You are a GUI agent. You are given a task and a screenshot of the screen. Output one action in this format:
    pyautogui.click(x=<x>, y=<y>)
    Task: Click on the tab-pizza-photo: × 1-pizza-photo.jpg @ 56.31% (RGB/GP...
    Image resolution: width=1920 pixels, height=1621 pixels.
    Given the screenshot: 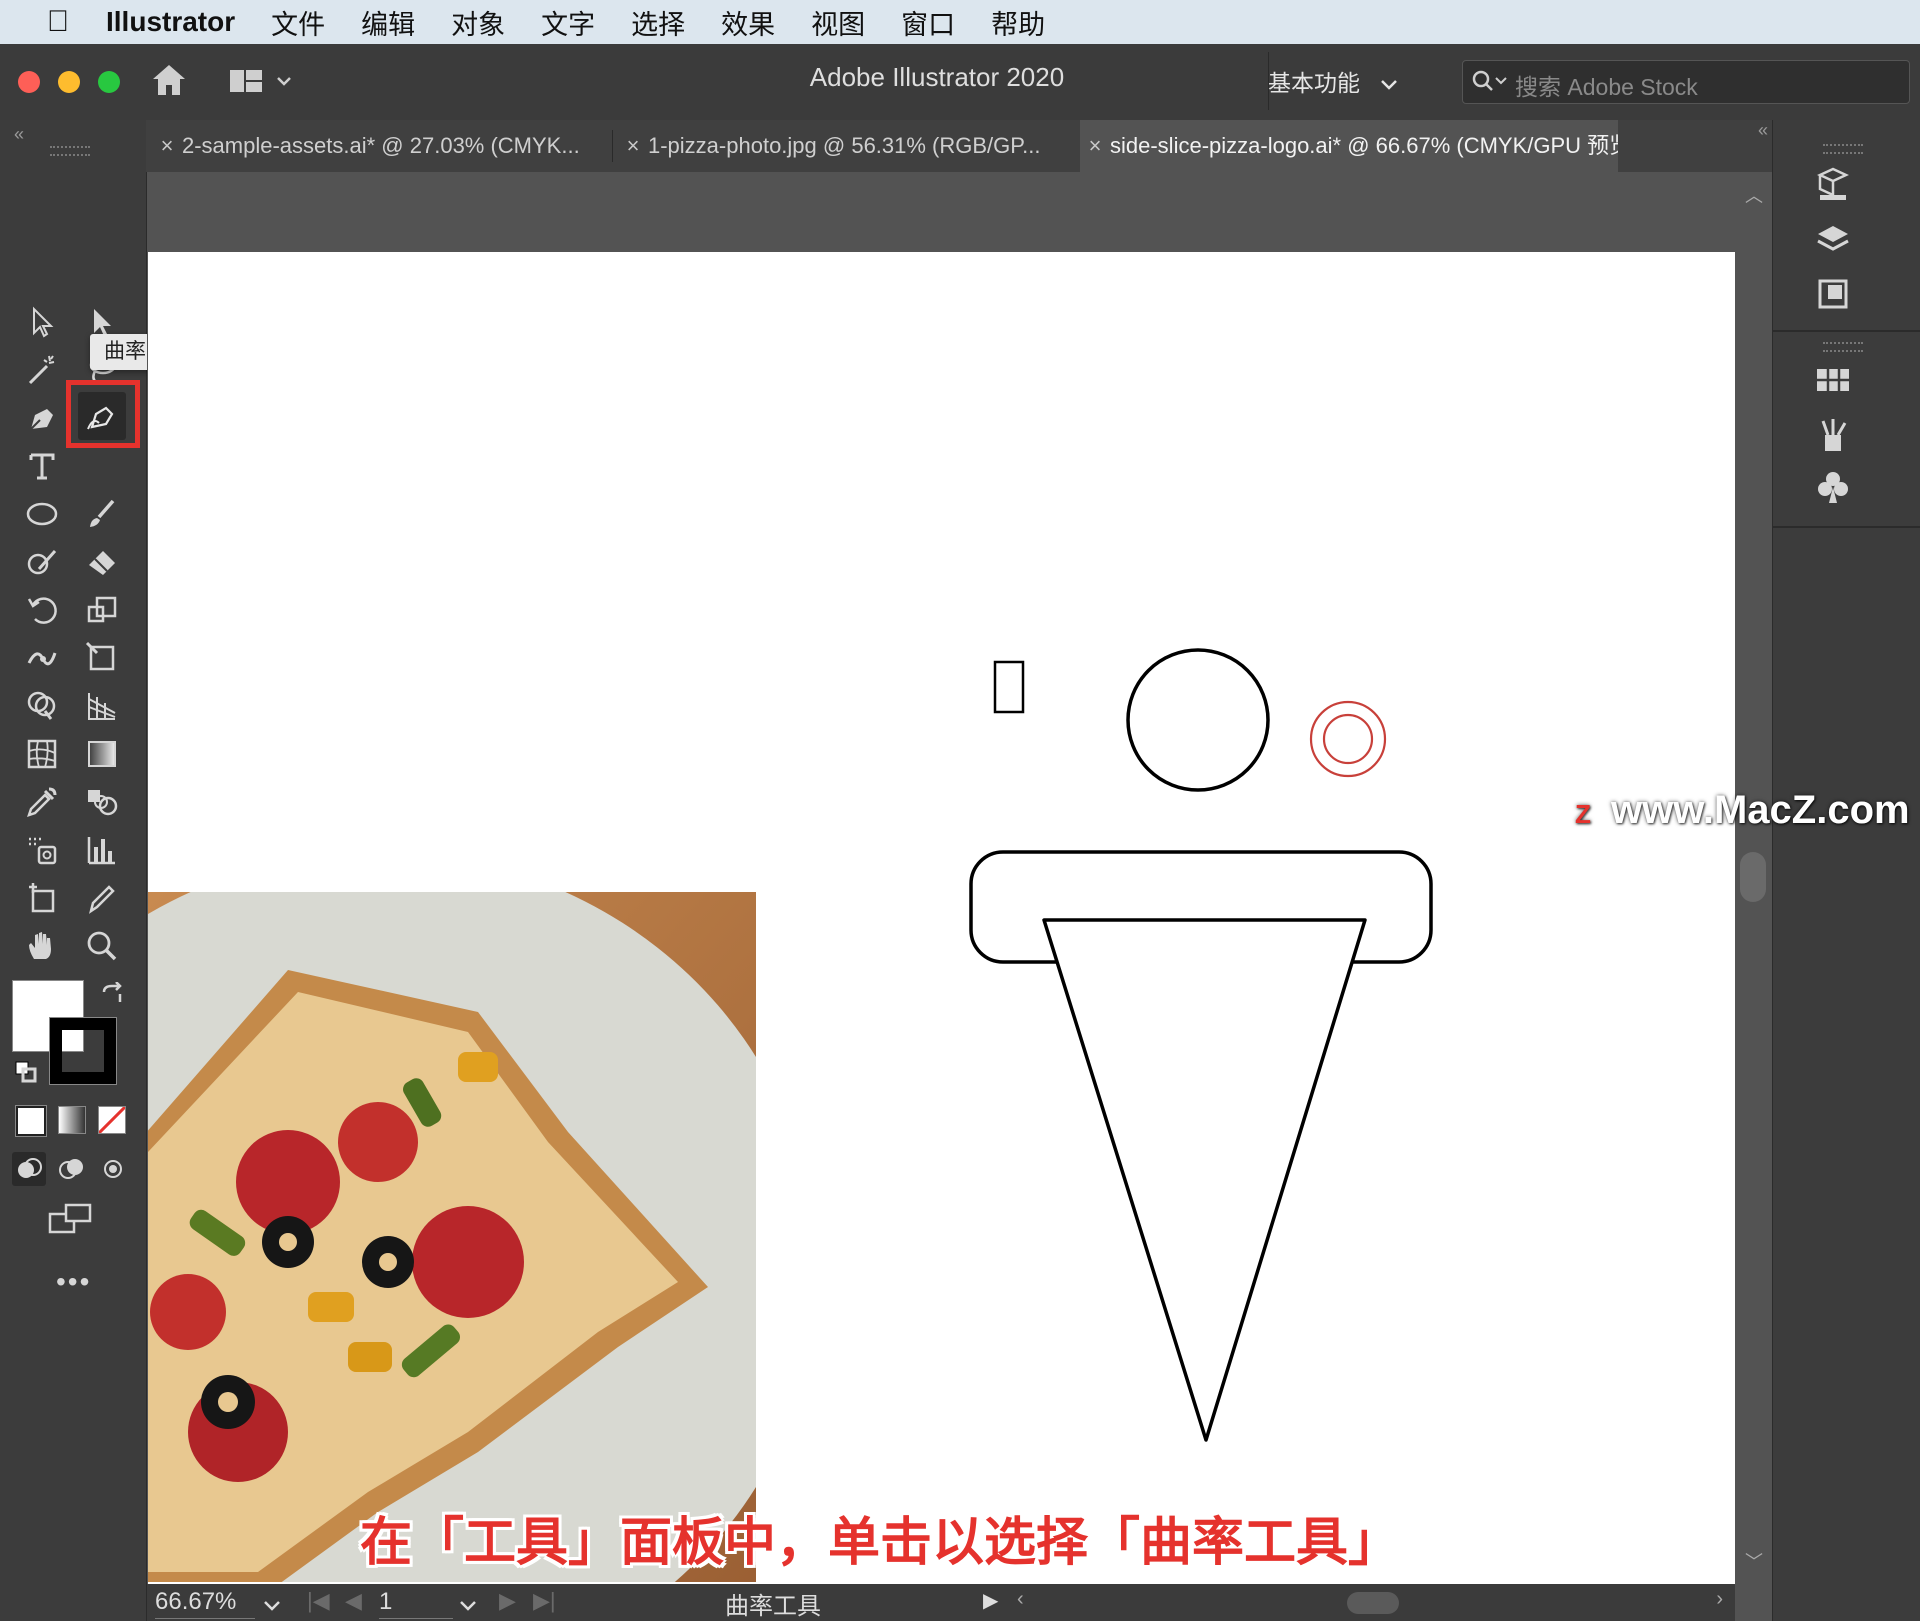 What is the action you would take?
    pyautogui.click(x=848, y=146)
    